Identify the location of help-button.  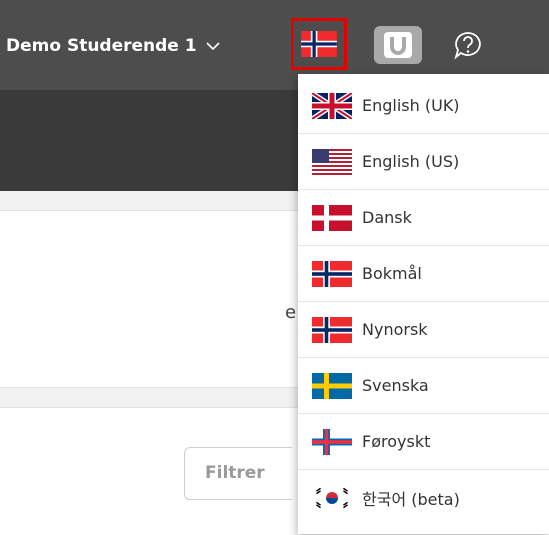
(468, 46).